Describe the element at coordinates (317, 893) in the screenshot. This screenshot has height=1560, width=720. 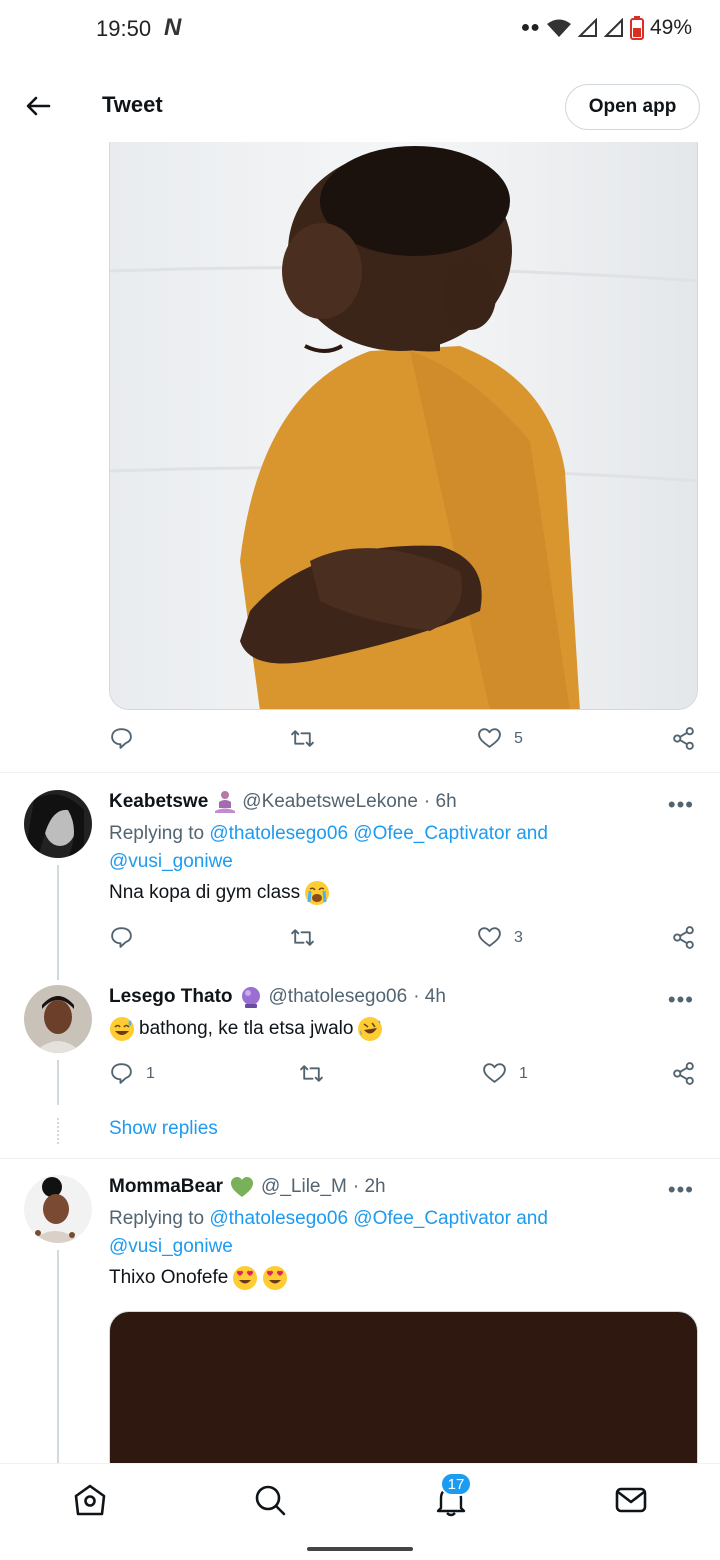
I see `crying-emoji-icon` at that location.